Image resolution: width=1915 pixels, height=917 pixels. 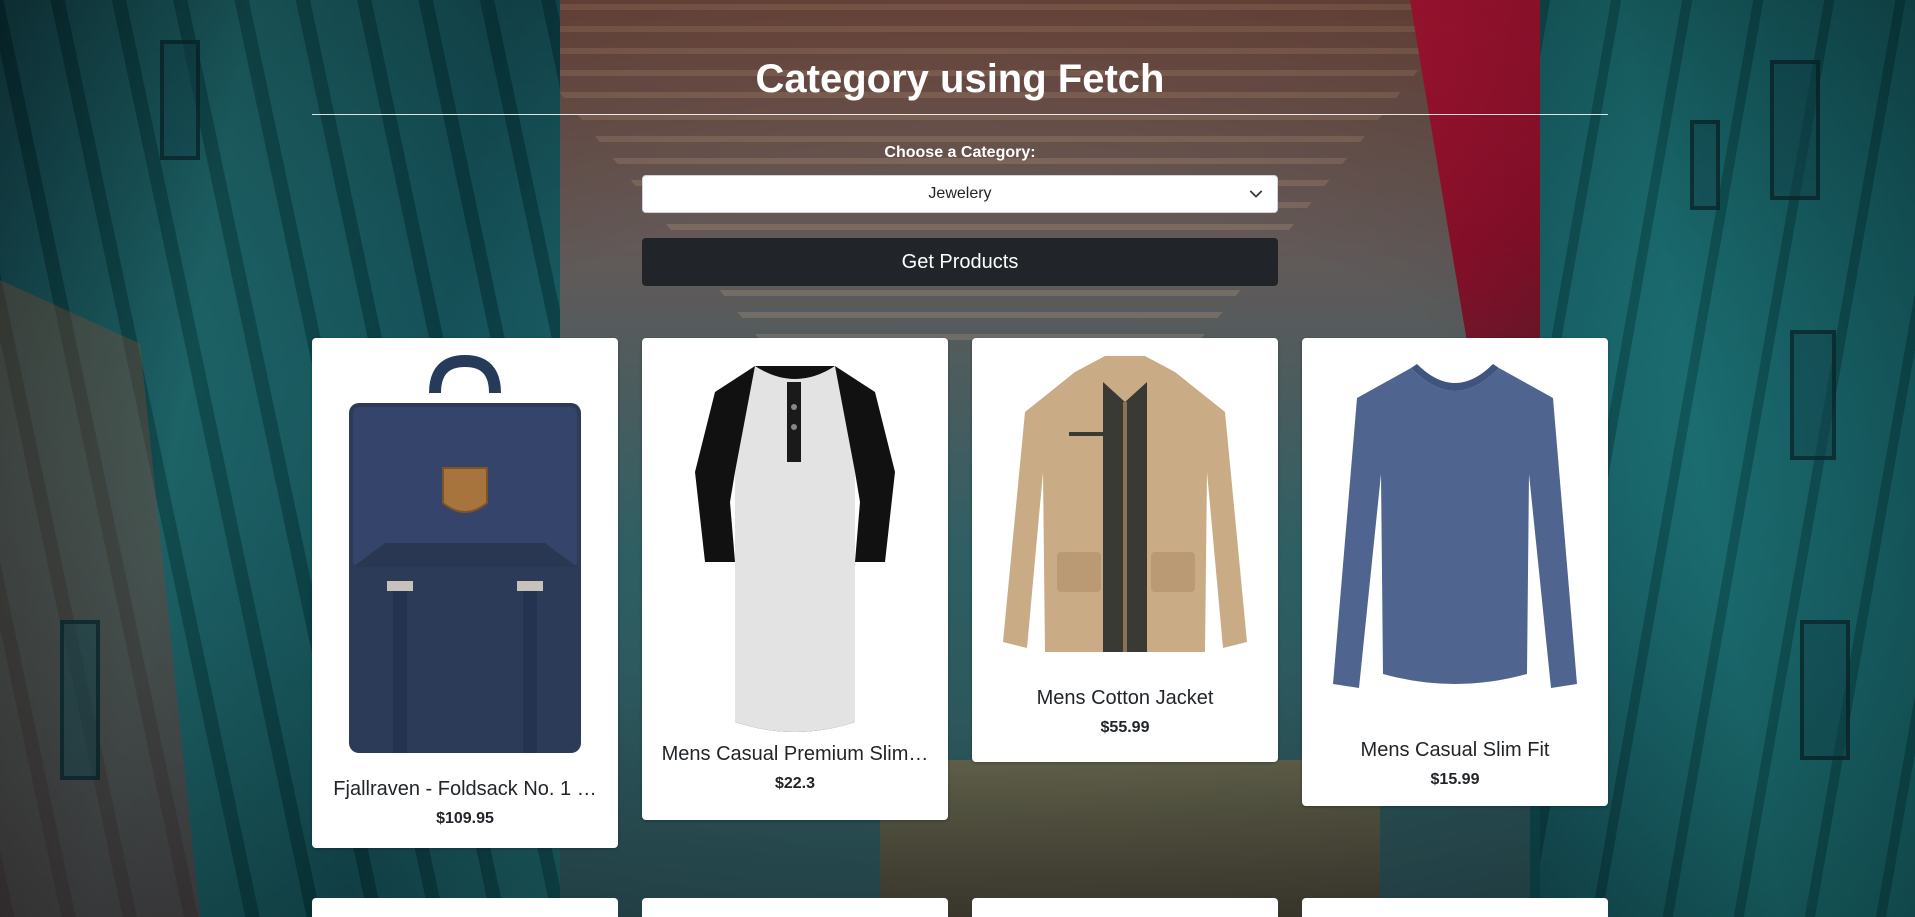 I want to click on category-select: Jewelery, so click(x=960, y=194).